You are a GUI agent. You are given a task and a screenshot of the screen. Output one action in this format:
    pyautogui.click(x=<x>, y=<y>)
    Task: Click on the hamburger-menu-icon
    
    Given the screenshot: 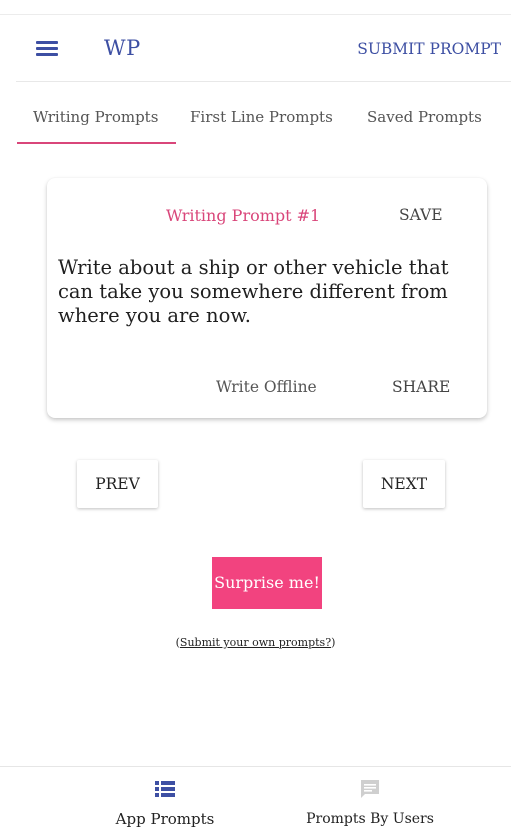 What is the action you would take?
    pyautogui.click(x=48, y=49)
    